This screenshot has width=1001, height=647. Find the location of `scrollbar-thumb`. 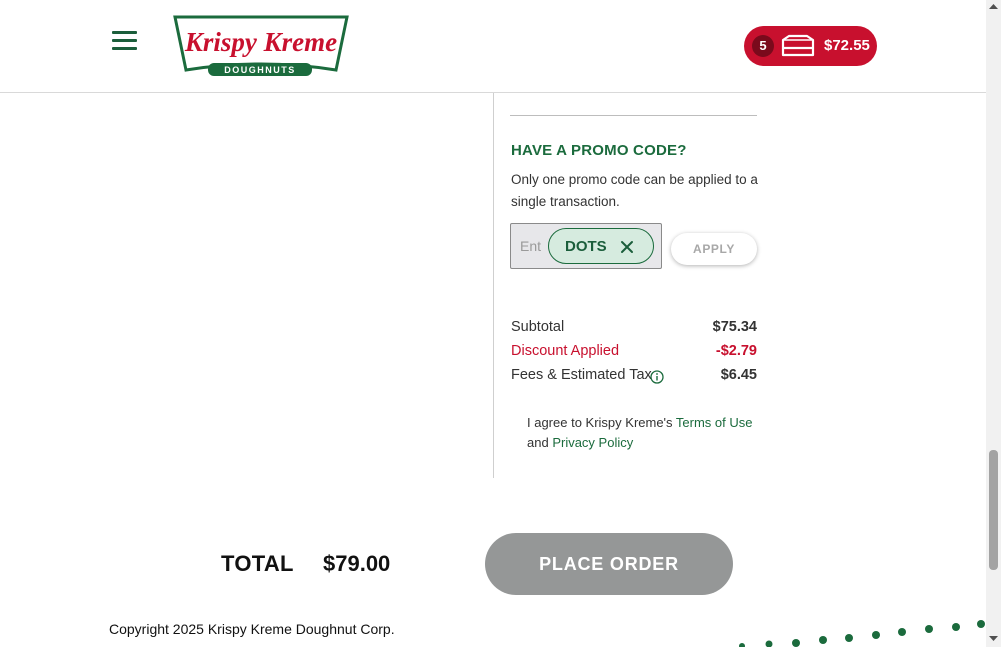

scrollbar-thumb is located at coordinates (993, 510).